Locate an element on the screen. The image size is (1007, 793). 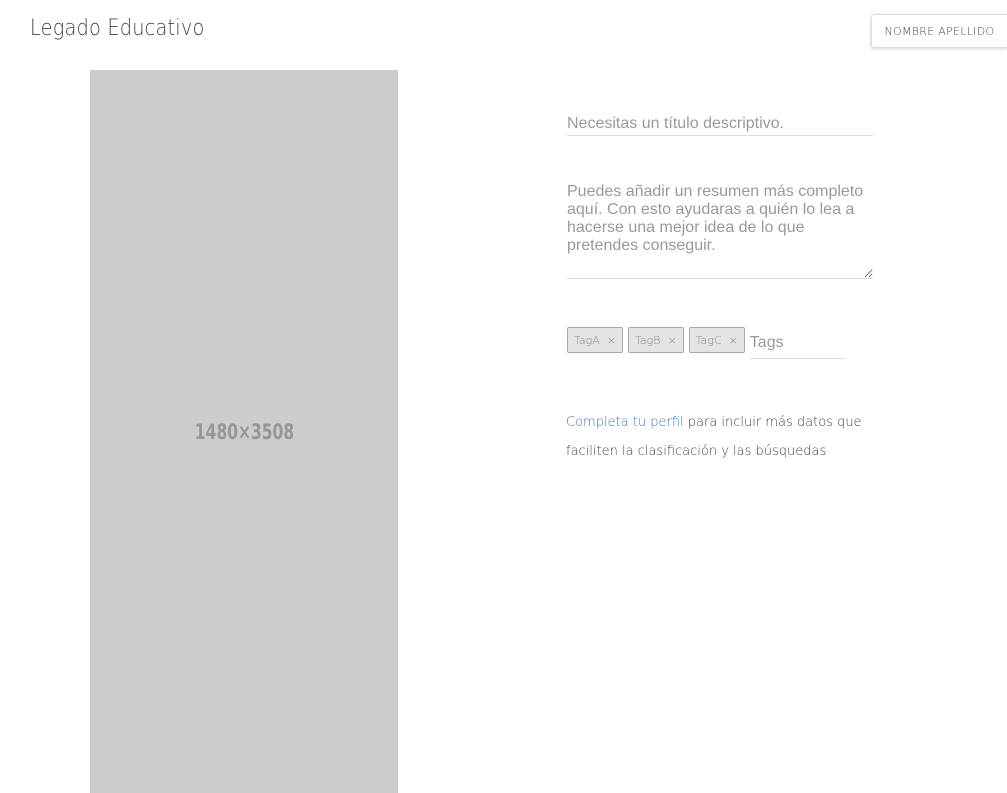
preview-dimensions: 1480×3508 is located at coordinates (244, 431).